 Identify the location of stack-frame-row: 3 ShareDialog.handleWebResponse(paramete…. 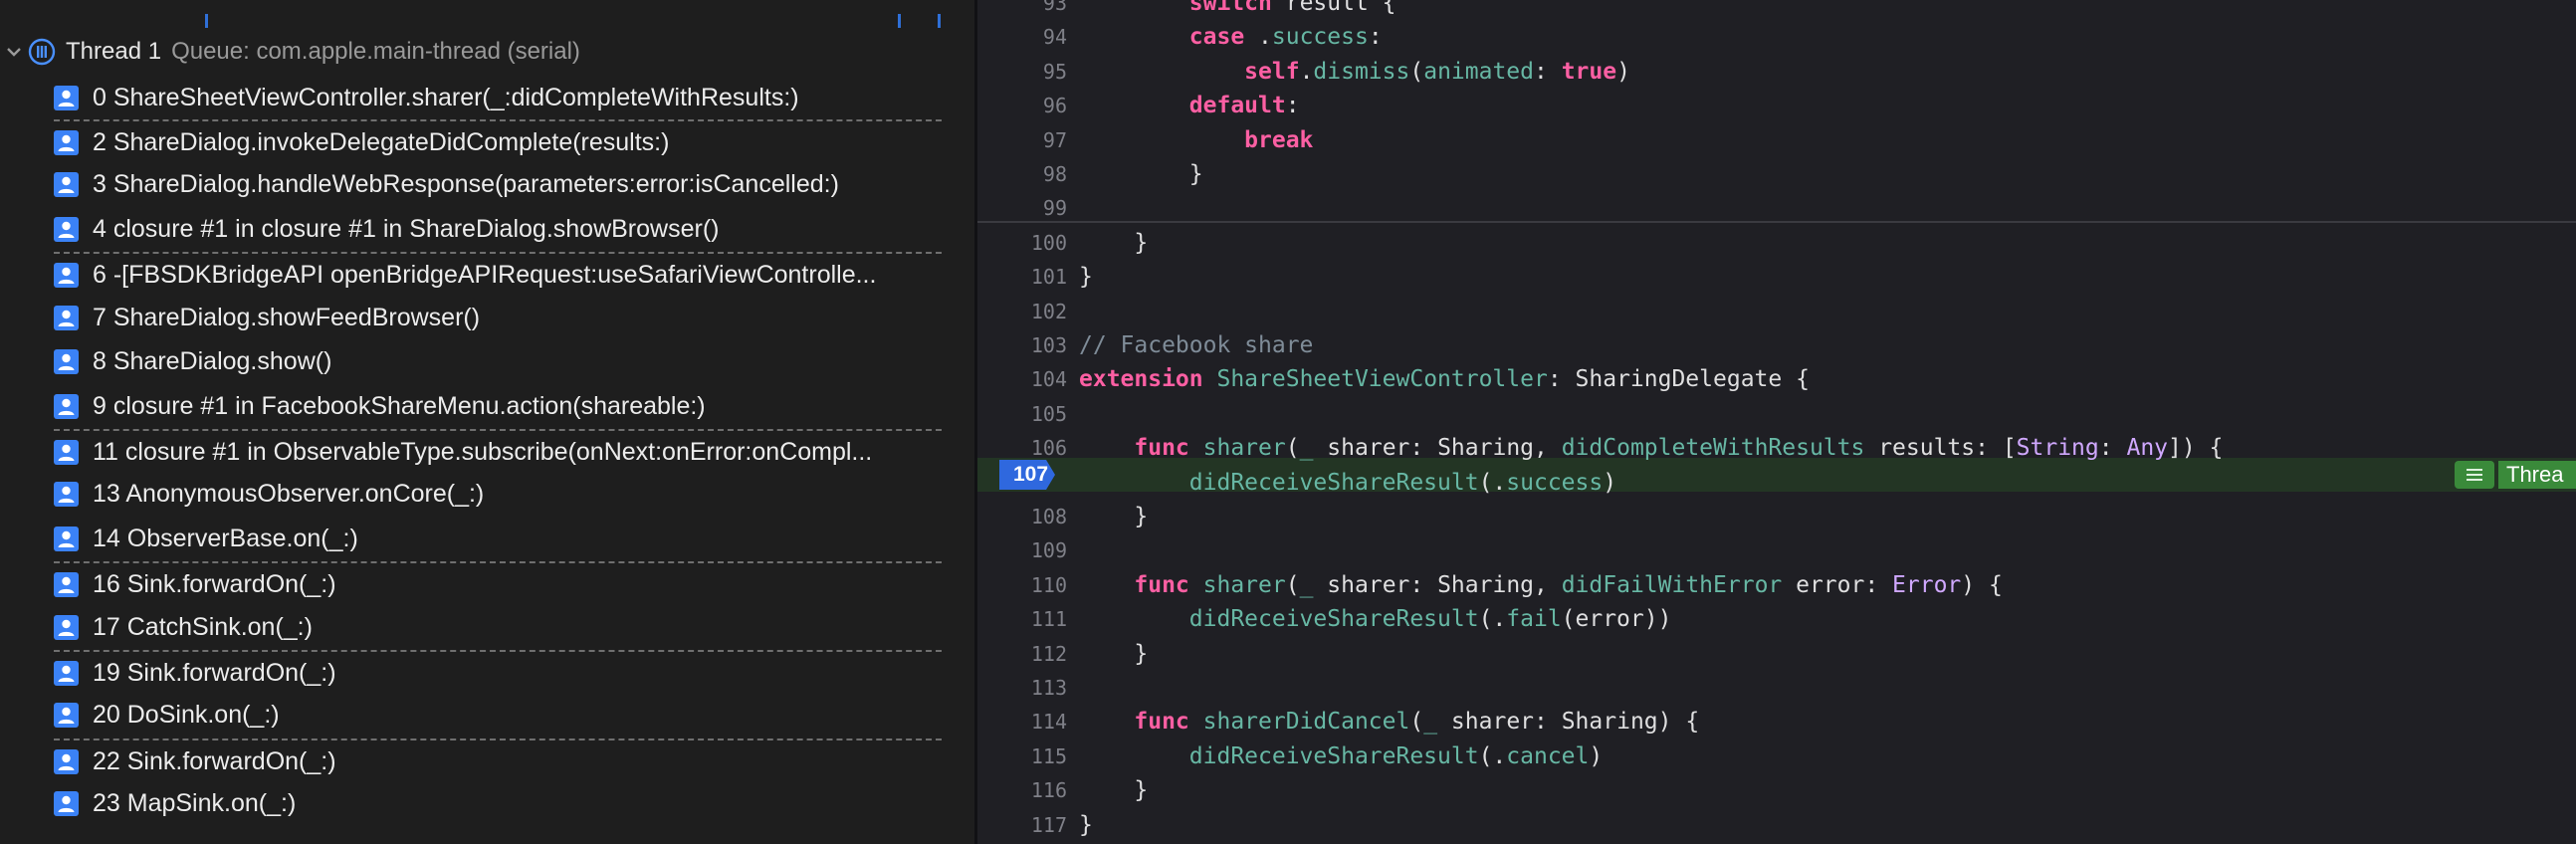
(498, 184).